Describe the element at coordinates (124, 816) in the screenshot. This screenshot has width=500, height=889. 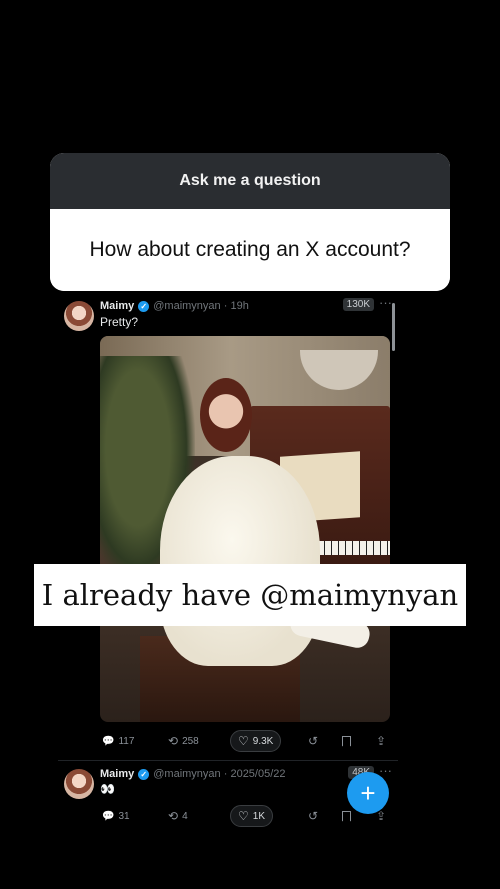
I see `reply-count: 31` at that location.